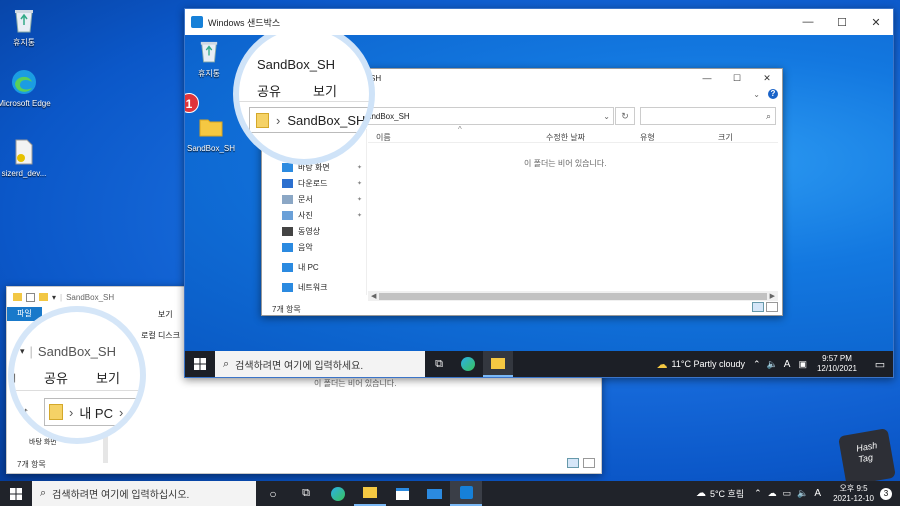 The image size is (900, 506). What do you see at coordinates (287, 231) in the screenshot?
I see `video-icon` at bounding box center [287, 231].